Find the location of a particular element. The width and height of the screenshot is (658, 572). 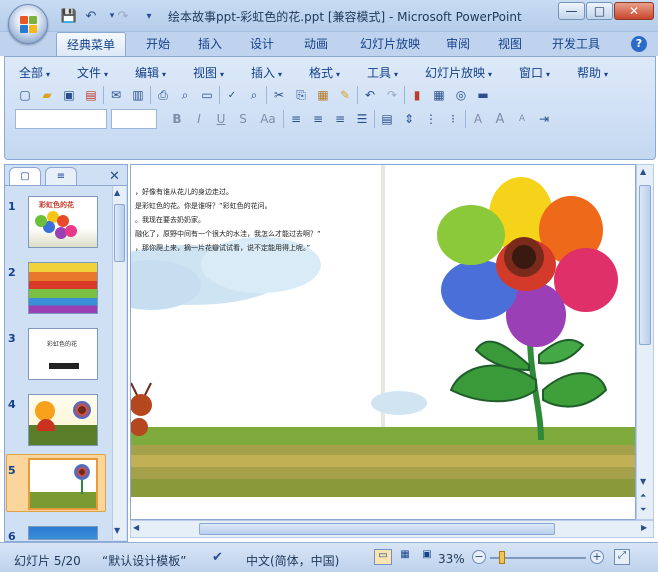

menu-tools: 工具 ▾ is located at coordinates (382, 72).